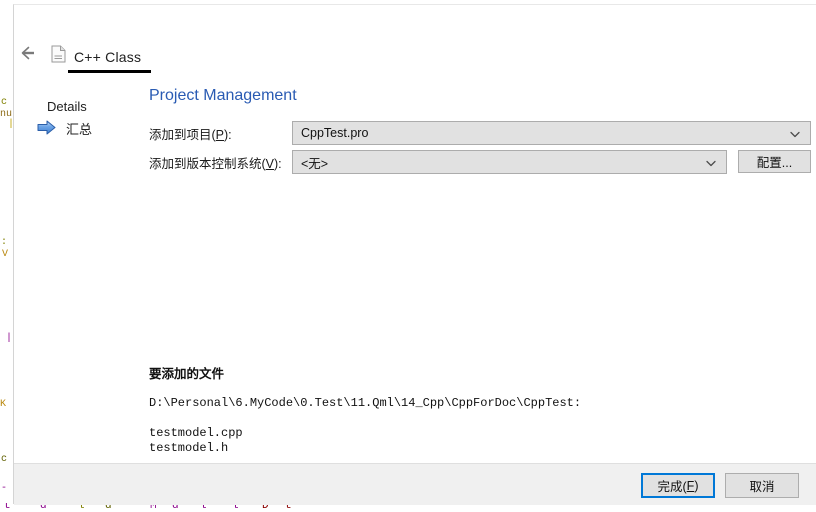  Describe the element at coordinates (79, 129) in the screenshot. I see `sidebar-item-summary-label: 汇总` at that location.